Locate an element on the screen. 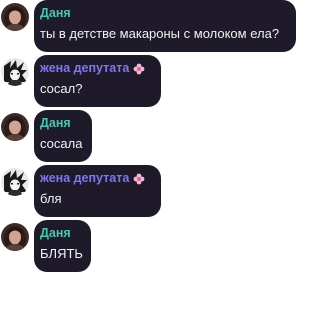 The image size is (320, 320). message-text: ты в детстве макароны с молоком ела? is located at coordinates (160, 33).